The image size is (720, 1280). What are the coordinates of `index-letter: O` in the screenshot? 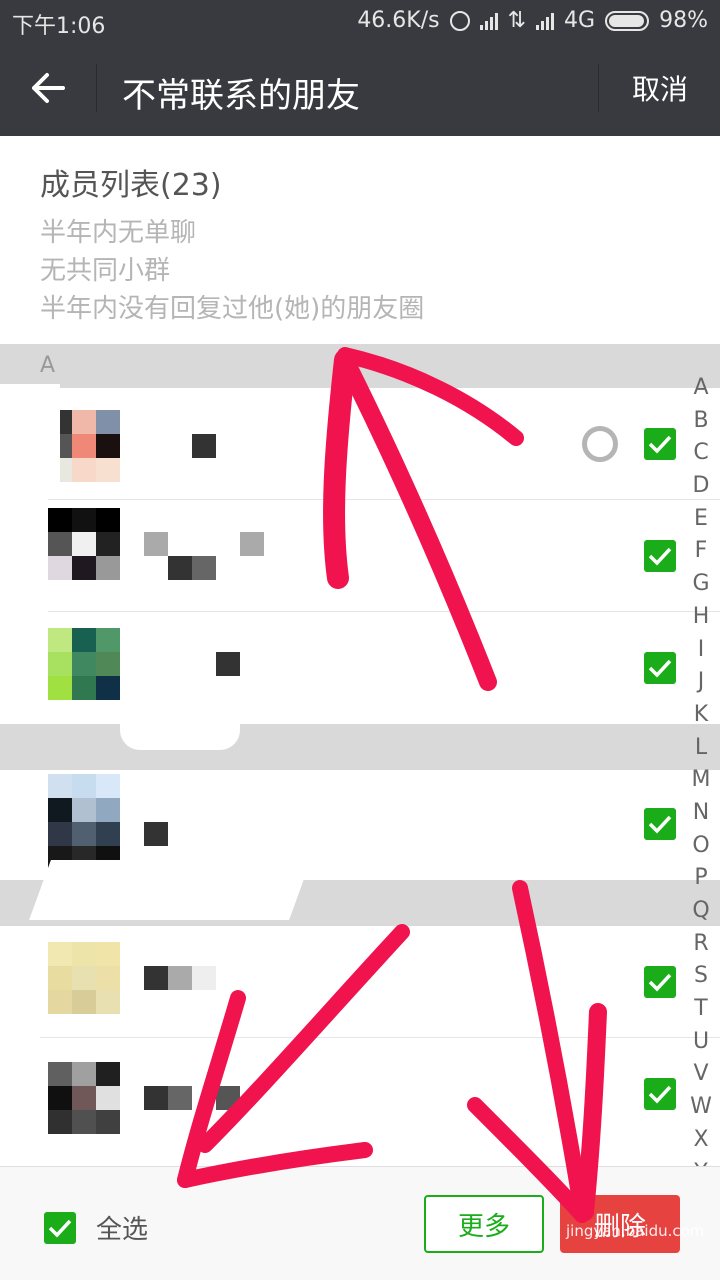 It's located at (701, 846).